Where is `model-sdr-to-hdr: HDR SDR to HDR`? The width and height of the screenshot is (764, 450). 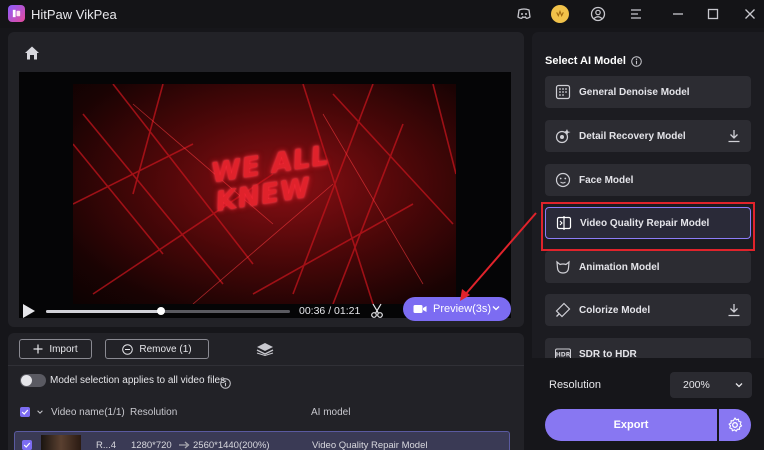 model-sdr-to-hdr: HDR SDR to HDR is located at coordinates (648, 348).